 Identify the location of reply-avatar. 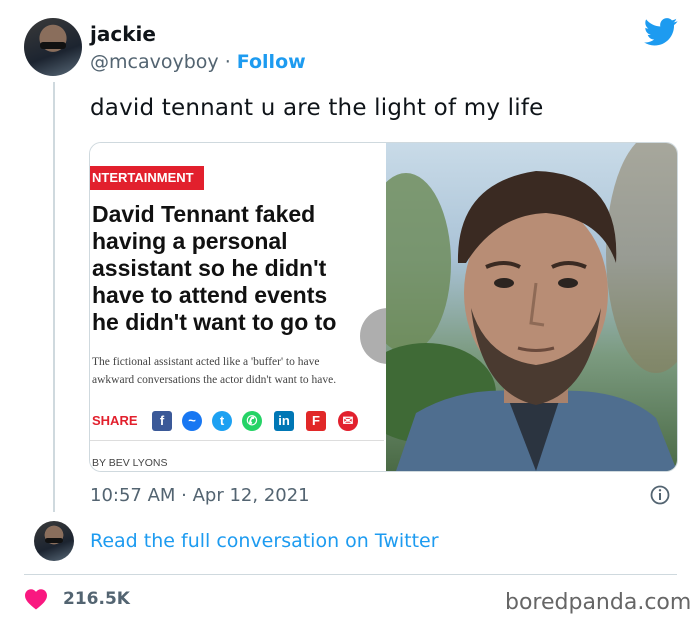
(54, 541).